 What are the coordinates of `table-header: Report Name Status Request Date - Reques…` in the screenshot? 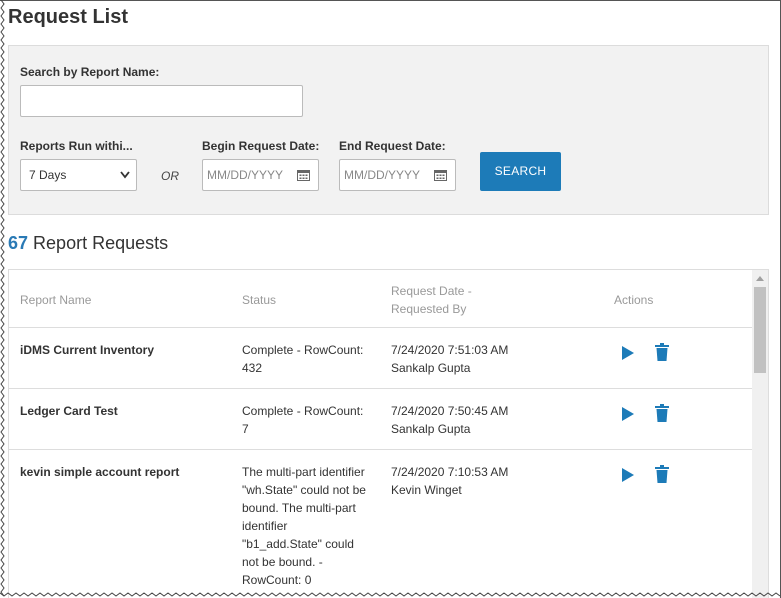 It's located at (381, 299).